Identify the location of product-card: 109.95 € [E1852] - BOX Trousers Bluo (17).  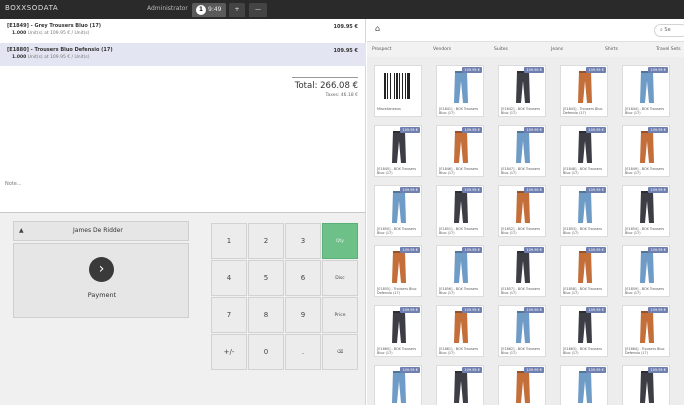
(522, 211).